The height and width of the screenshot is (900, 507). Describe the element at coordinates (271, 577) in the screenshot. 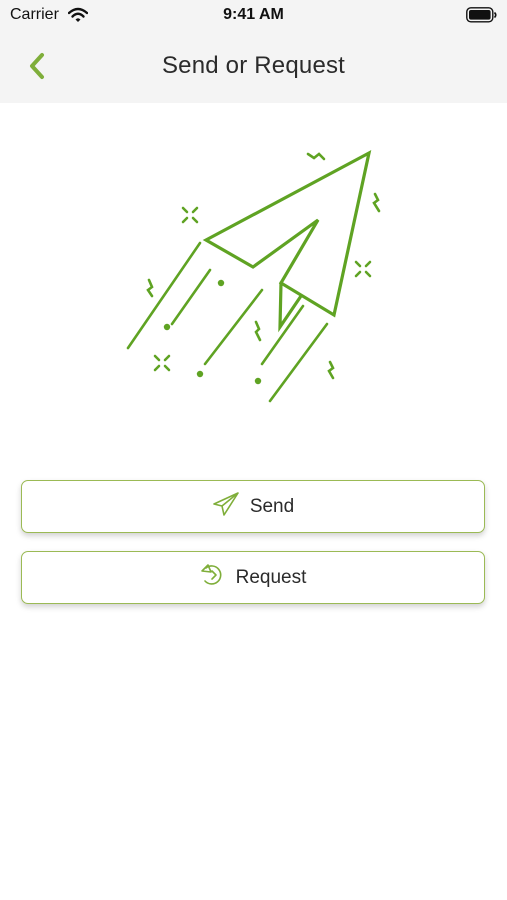

I see `request-button-label: Request` at that location.